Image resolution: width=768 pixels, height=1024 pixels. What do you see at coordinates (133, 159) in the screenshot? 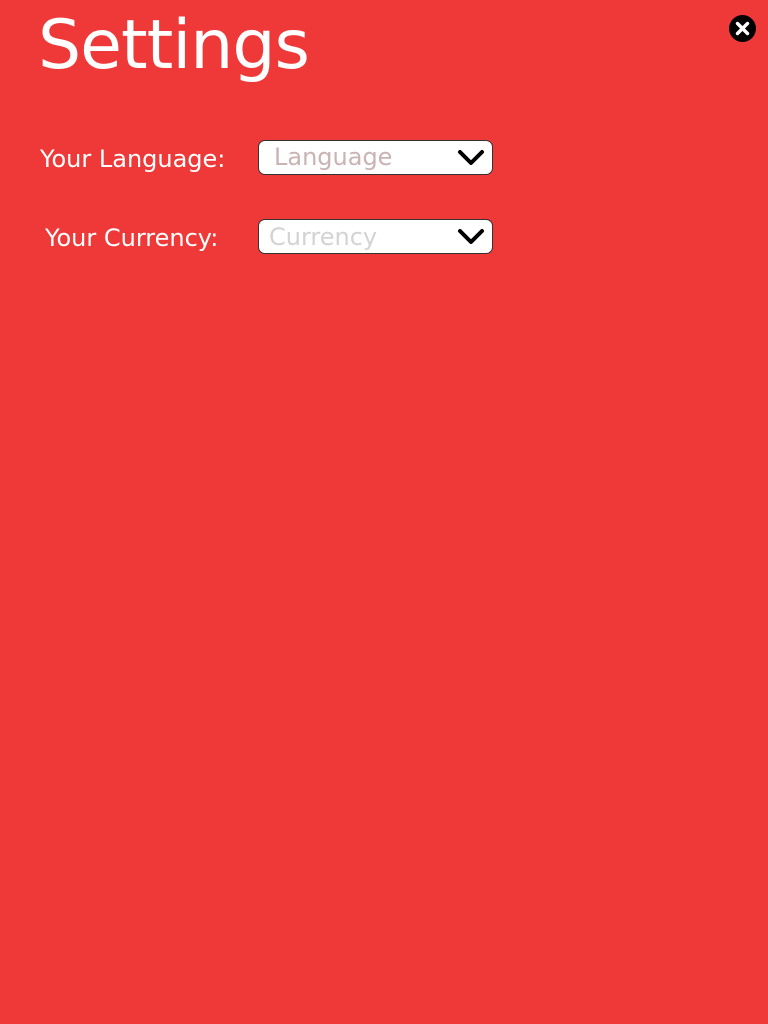
I see `language-label: Your Language:` at bounding box center [133, 159].